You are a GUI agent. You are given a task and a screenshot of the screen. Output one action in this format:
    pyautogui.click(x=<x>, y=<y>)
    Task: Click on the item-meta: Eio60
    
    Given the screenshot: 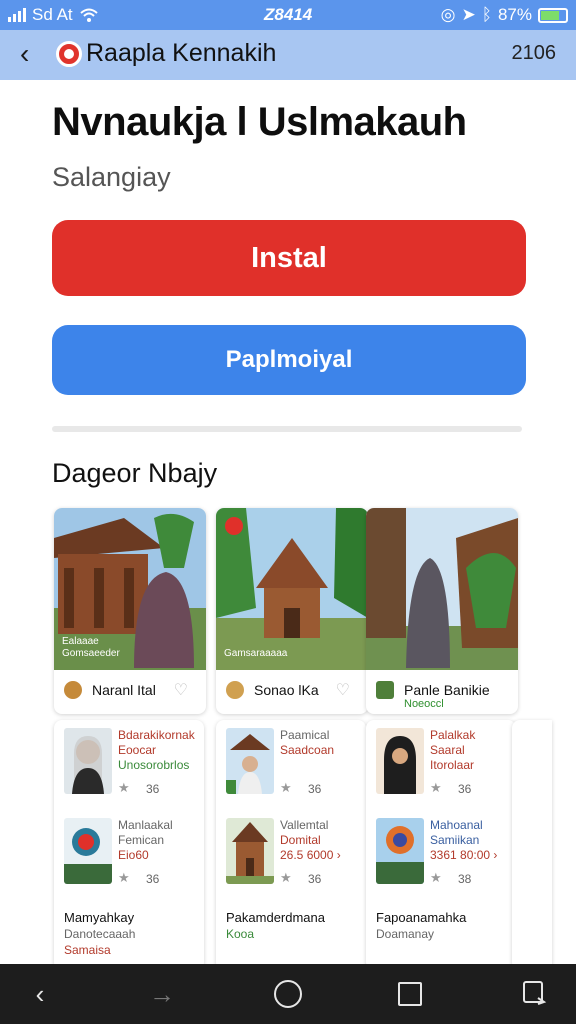 What is the action you would take?
    pyautogui.click(x=133, y=855)
    